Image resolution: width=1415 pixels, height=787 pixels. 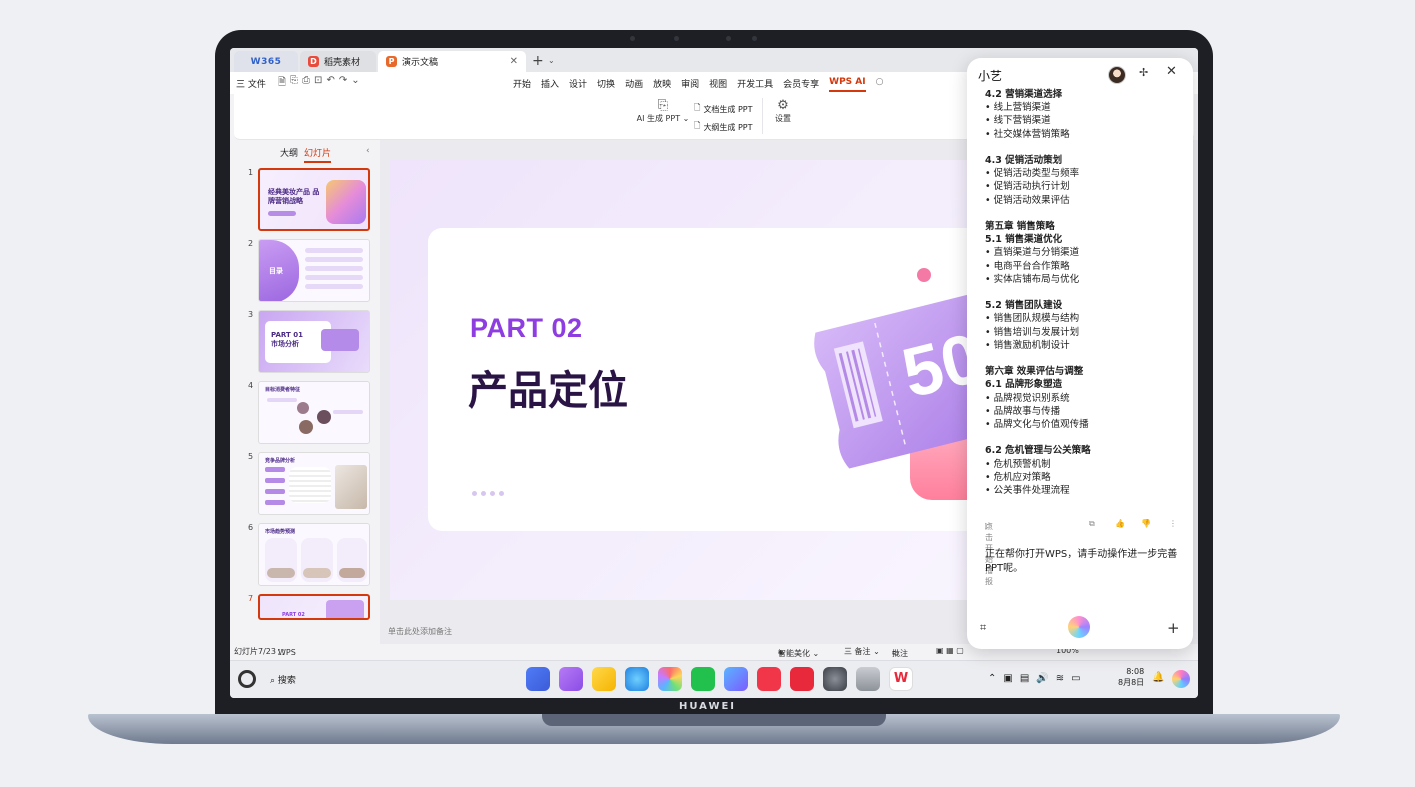 What do you see at coordinates (1024, 160) in the screenshot?
I see `outline-heading: 4.3 促销活动策划` at bounding box center [1024, 160].